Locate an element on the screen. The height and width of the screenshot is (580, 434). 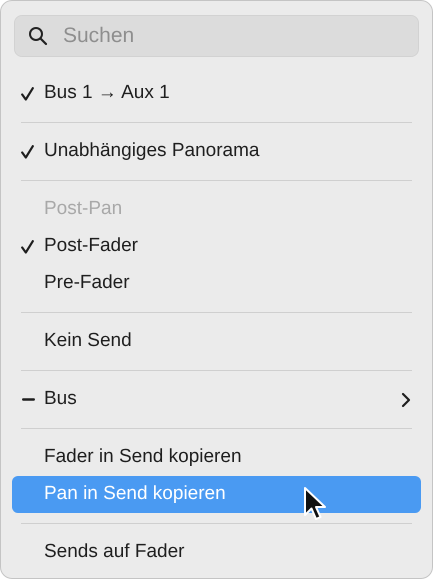
menu-item: Pre-Fader is located at coordinates (216, 283).